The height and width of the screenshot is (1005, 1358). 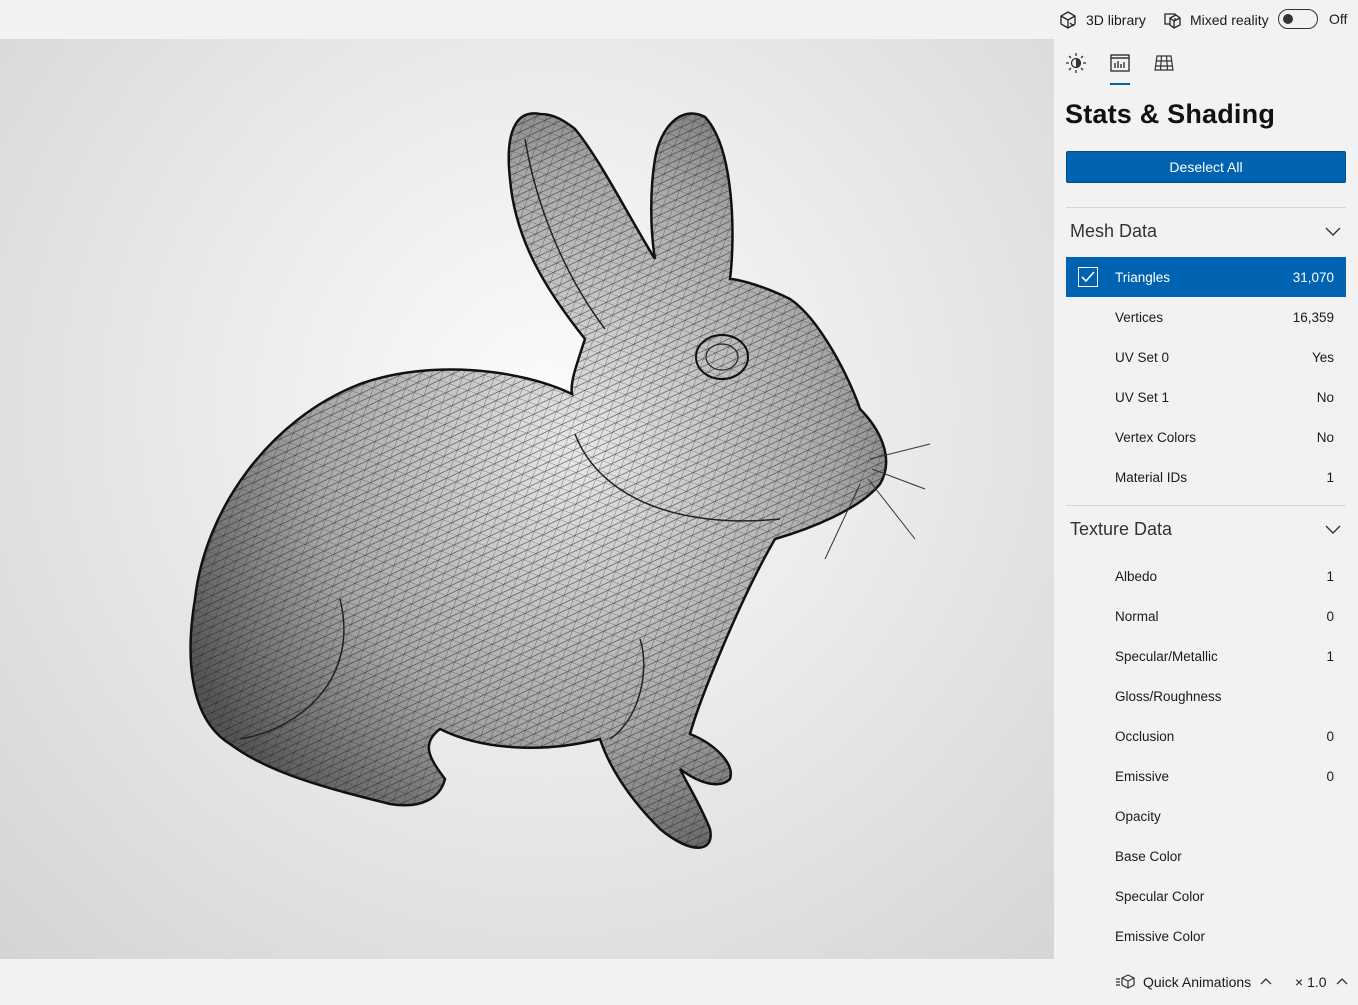 I want to click on stat-row-occlusion: Occlusion 0, so click(x=1206, y=736).